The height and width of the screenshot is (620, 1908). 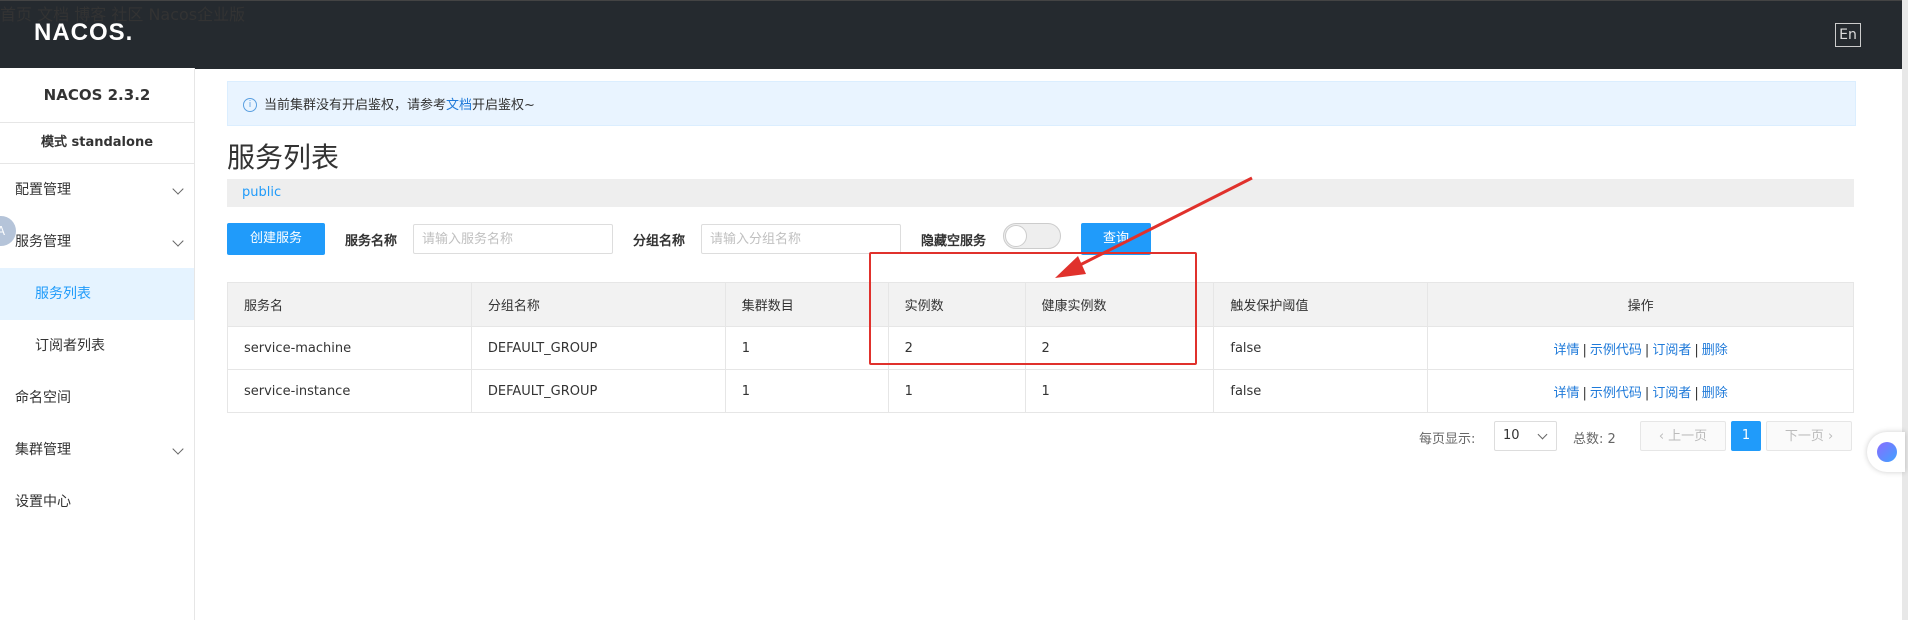 What do you see at coordinates (83, 33) in the screenshot?
I see `nacos-logo: NACOS.` at bounding box center [83, 33].